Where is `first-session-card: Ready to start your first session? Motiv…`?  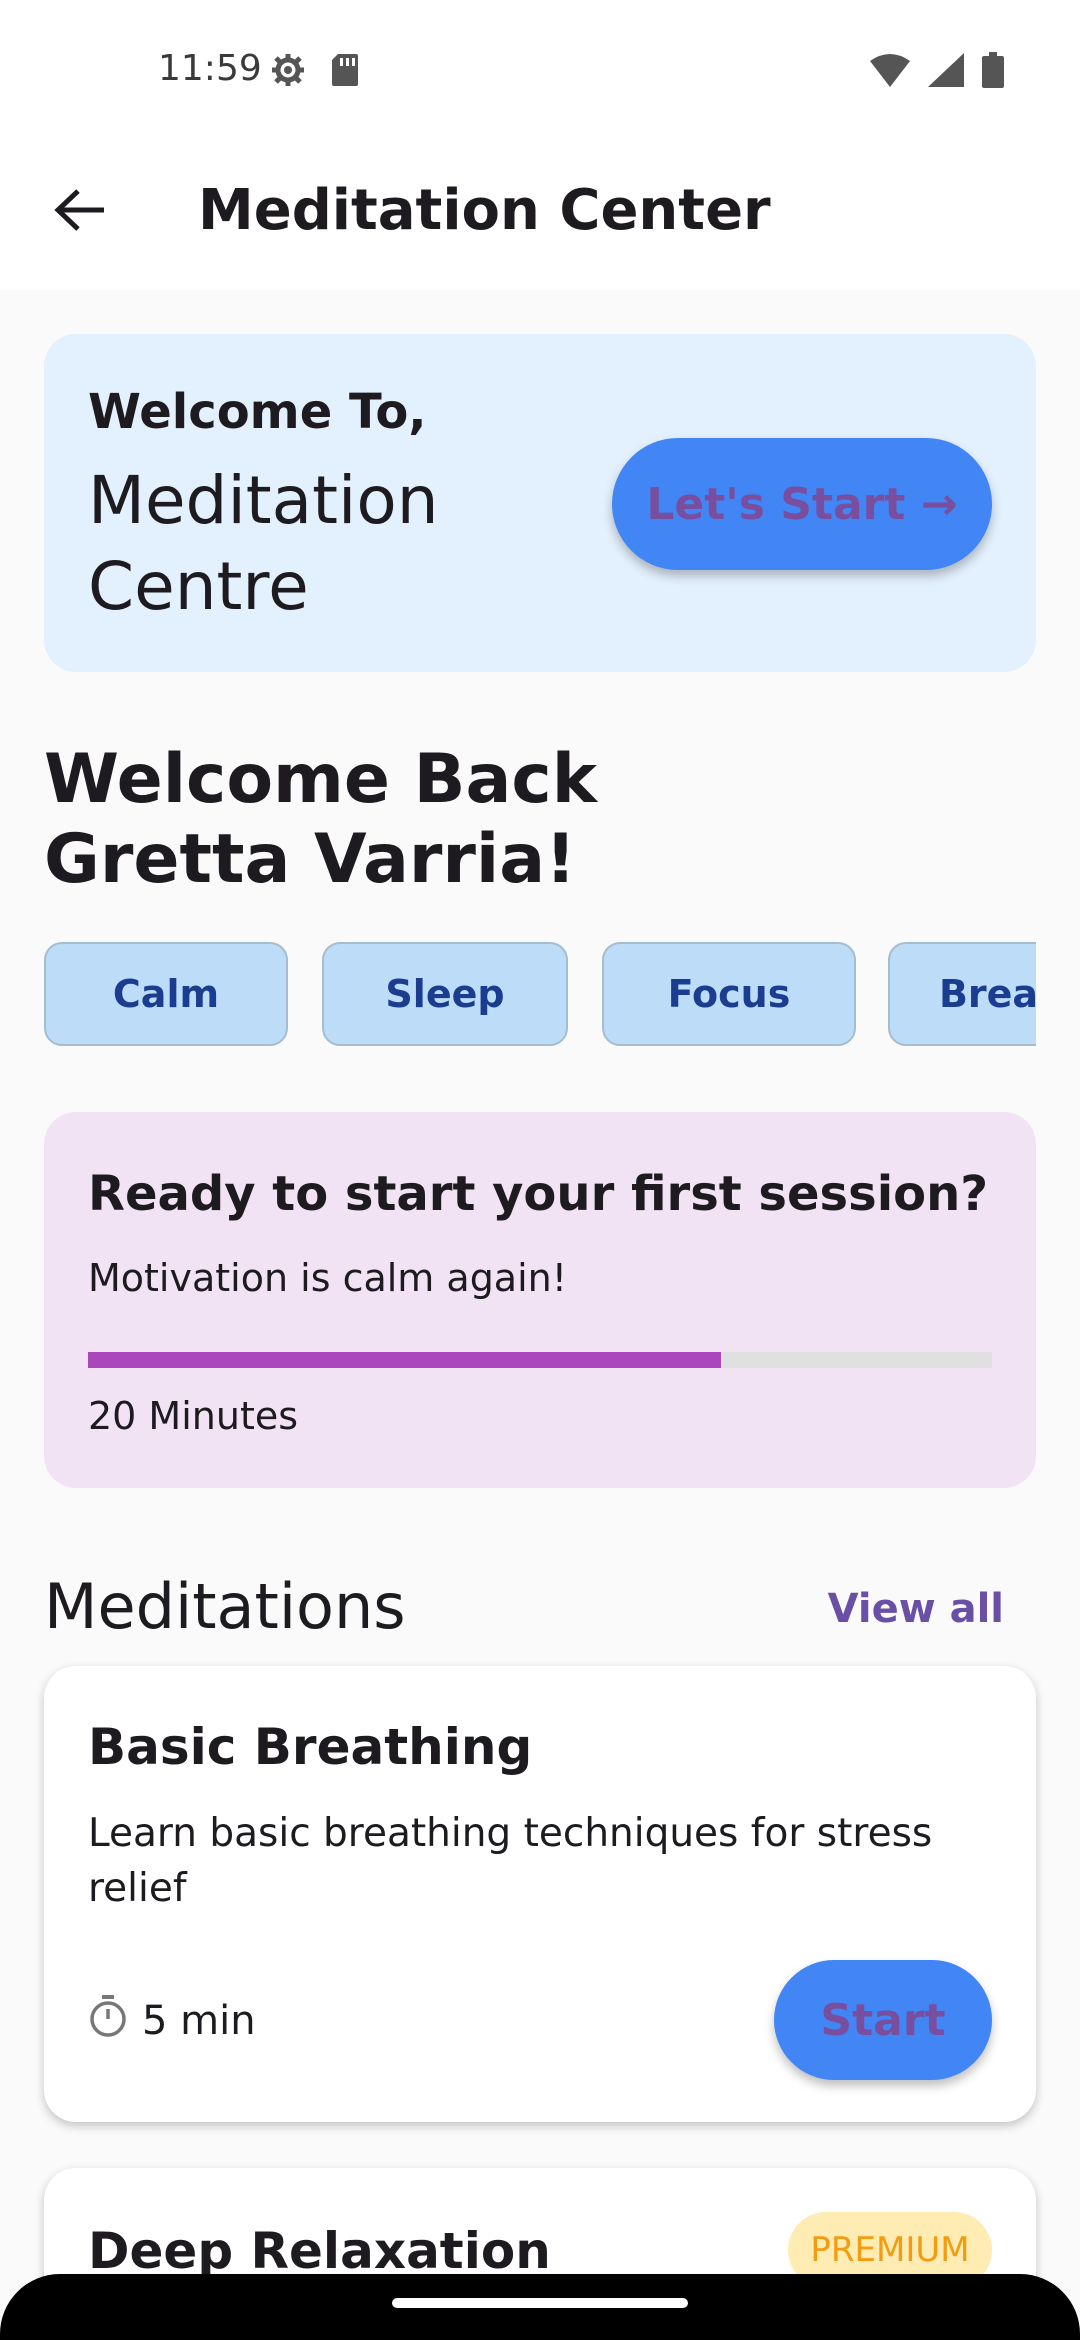
first-session-card: Ready to start your first session? Motiv… is located at coordinates (540, 1300).